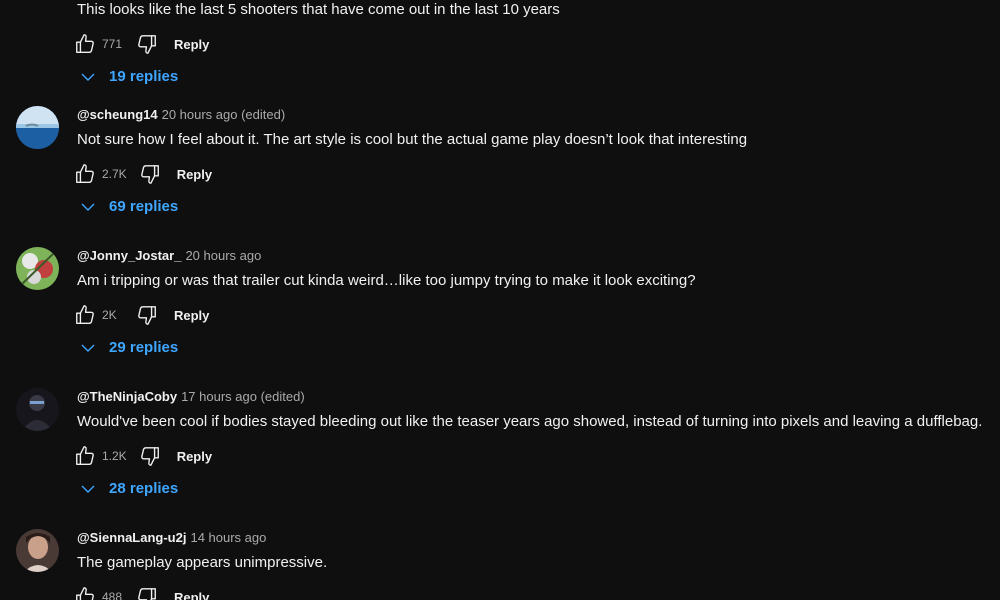  I want to click on view-replies-button: 29 replies, so click(129, 347).